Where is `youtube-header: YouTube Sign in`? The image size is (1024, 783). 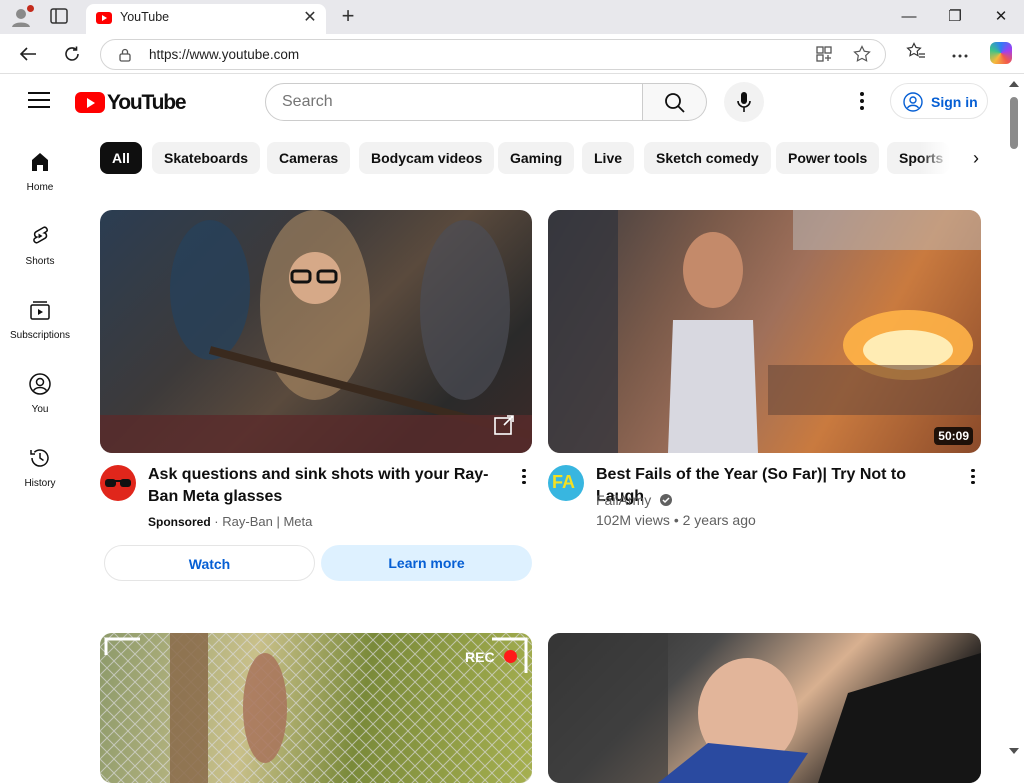 youtube-header: YouTube Sign in is located at coordinates (502, 102).